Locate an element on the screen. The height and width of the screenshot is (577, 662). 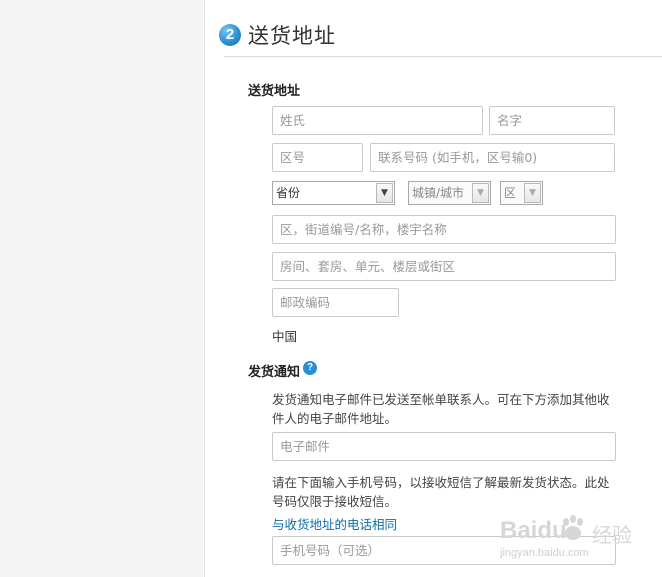
district-select: 区 ▼ is located at coordinates (521, 193).